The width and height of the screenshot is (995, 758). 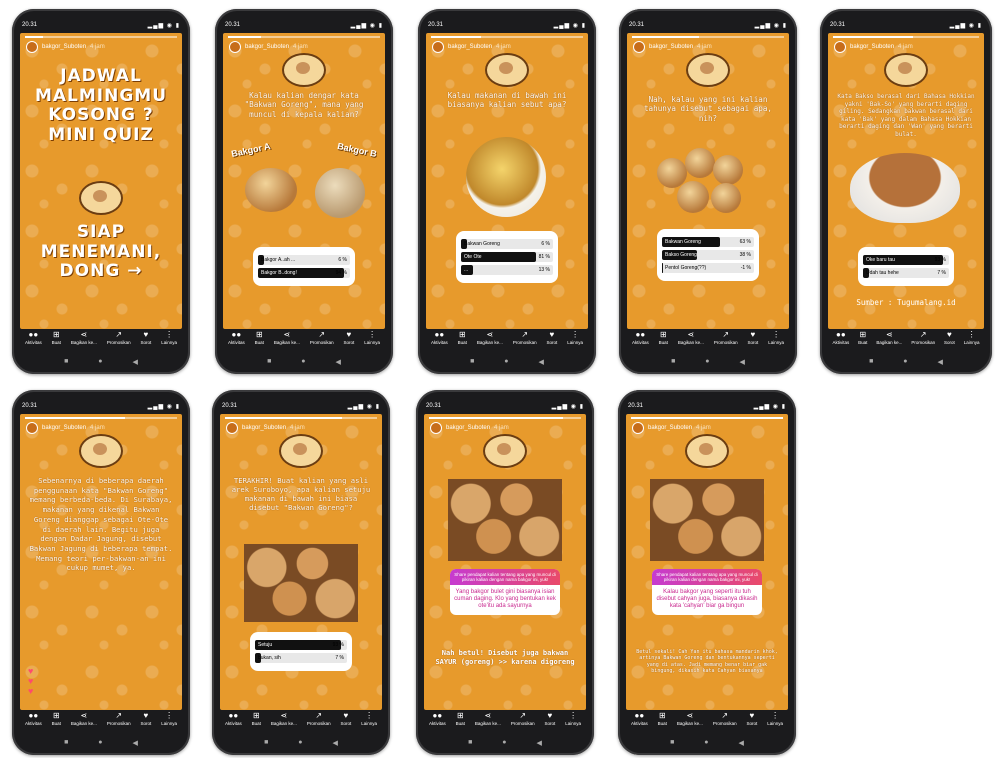 What do you see at coordinates (708, 255) in the screenshot?
I see `poll-option-2: Bakso Goreng 38 %` at bounding box center [708, 255].